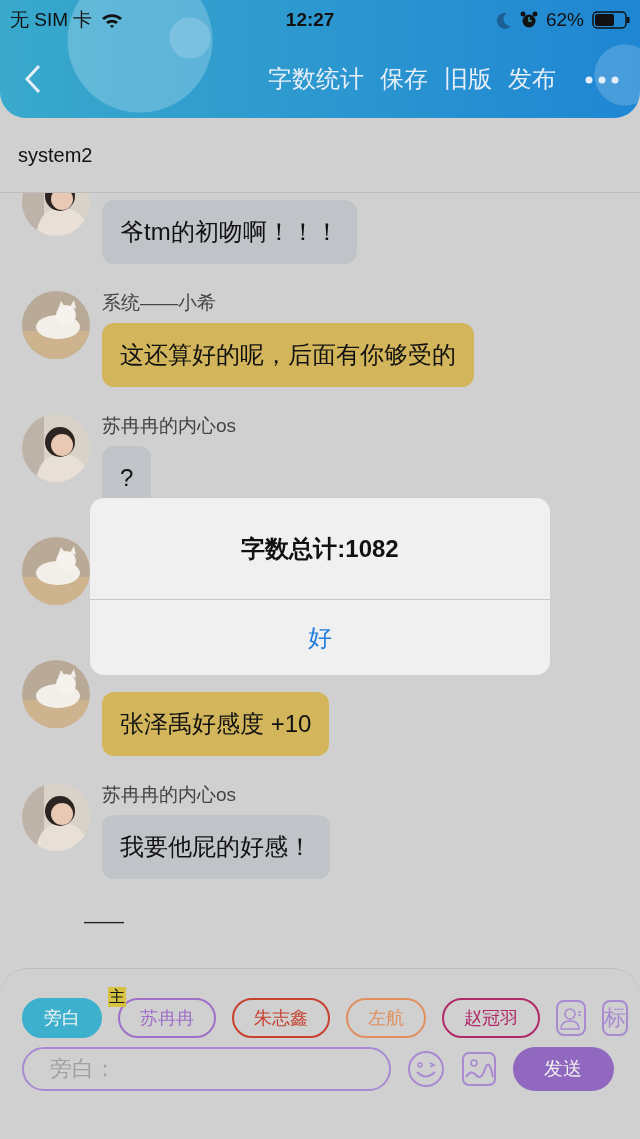 Image resolution: width=640 pixels, height=1139 pixels. I want to click on role-chip: 左航, so click(386, 1018).